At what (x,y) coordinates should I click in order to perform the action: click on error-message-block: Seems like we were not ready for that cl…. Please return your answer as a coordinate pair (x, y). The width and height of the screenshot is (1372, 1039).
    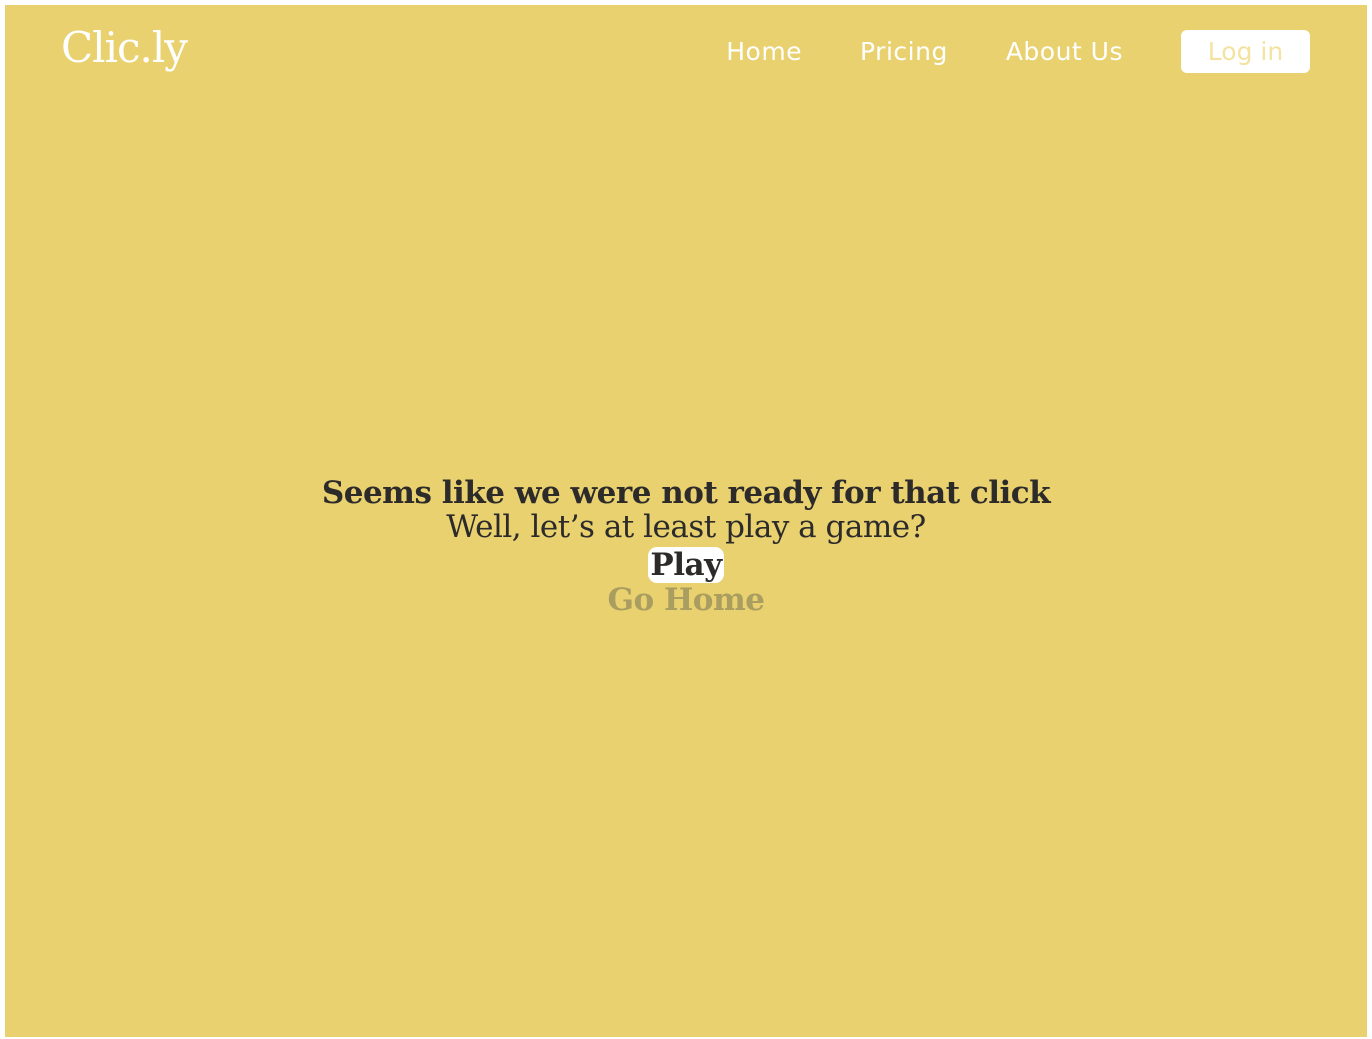
    Looking at the image, I should click on (686, 546).